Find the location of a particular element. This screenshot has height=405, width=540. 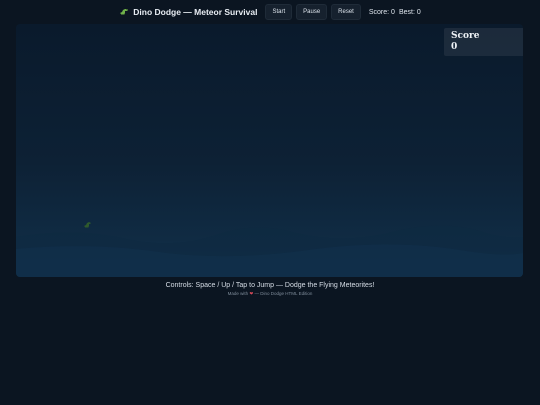

title-text: Dino Dodge — Meteor Survival is located at coordinates (195, 12).